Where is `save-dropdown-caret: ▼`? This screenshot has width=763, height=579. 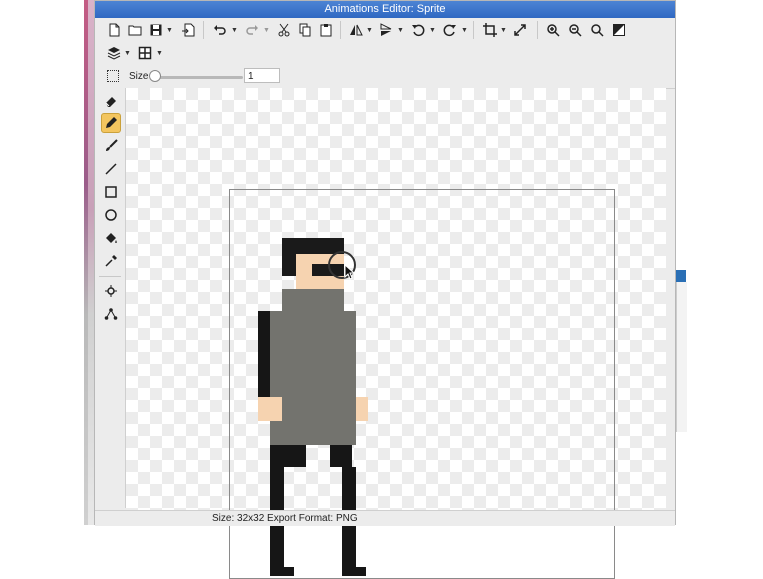
save-dropdown-caret: ▼ is located at coordinates (169, 30).